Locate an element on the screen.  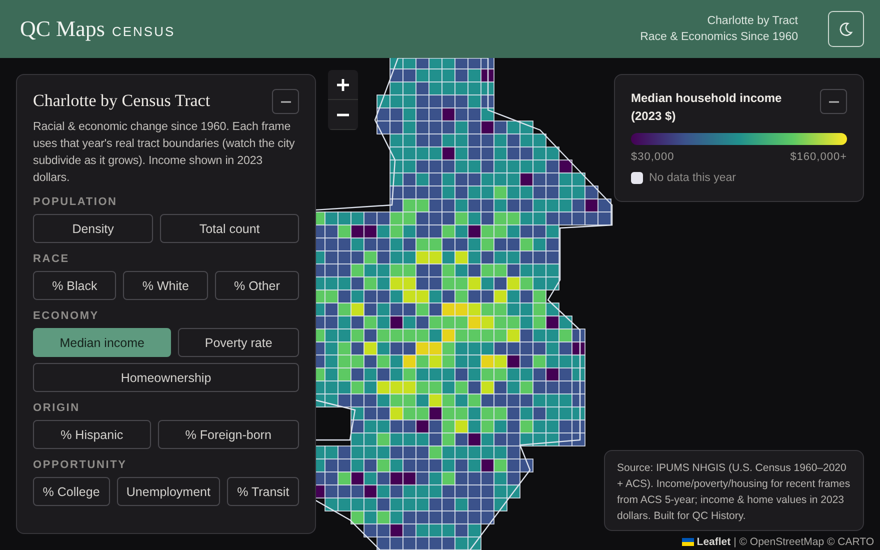
metric-button: % Other is located at coordinates (256, 285).